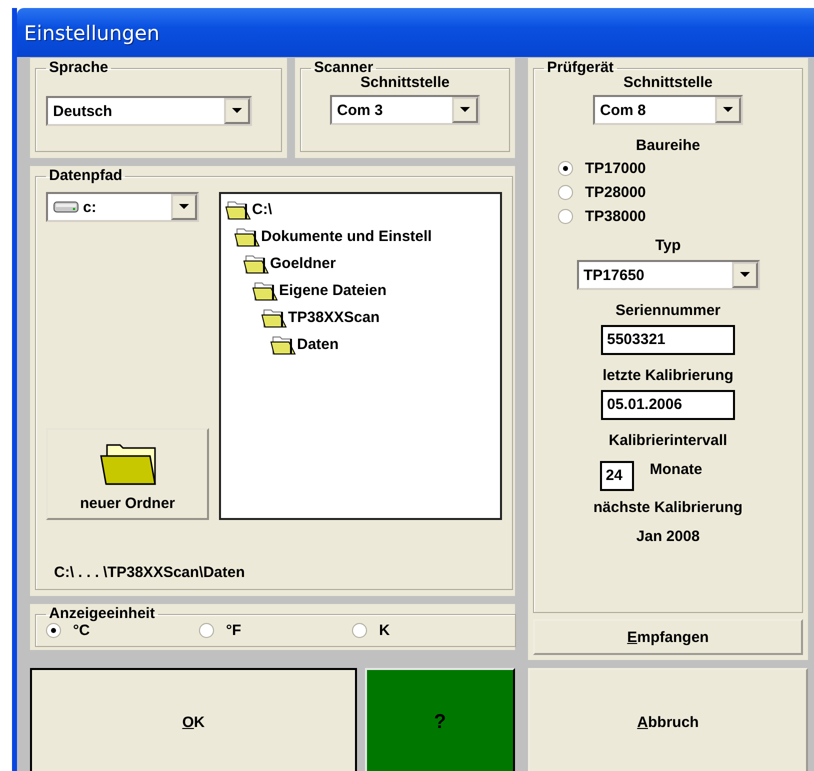 This screenshot has height=771, width=814. Describe the element at coordinates (275, 630) in the screenshot. I see `unit-radio: °F` at that location.